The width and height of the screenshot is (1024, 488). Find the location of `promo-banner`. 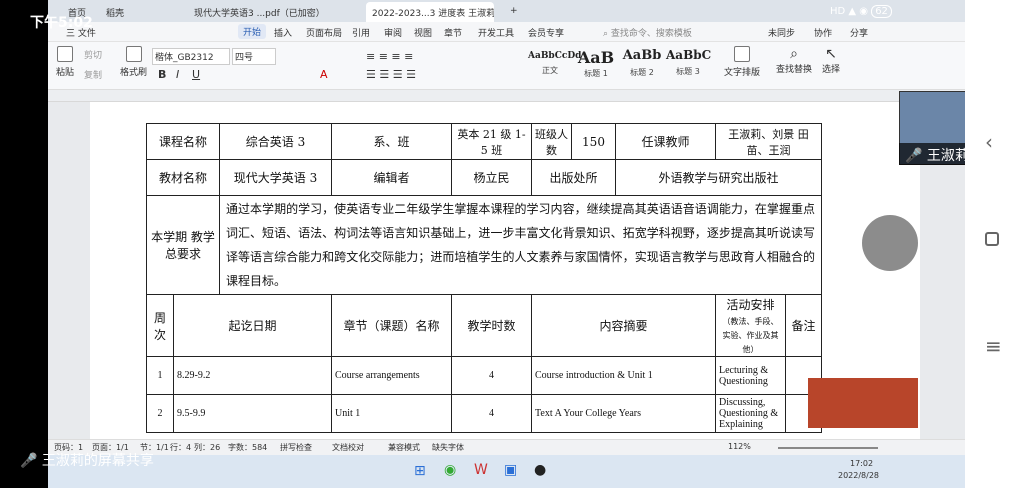

promo-banner is located at coordinates (863, 403).